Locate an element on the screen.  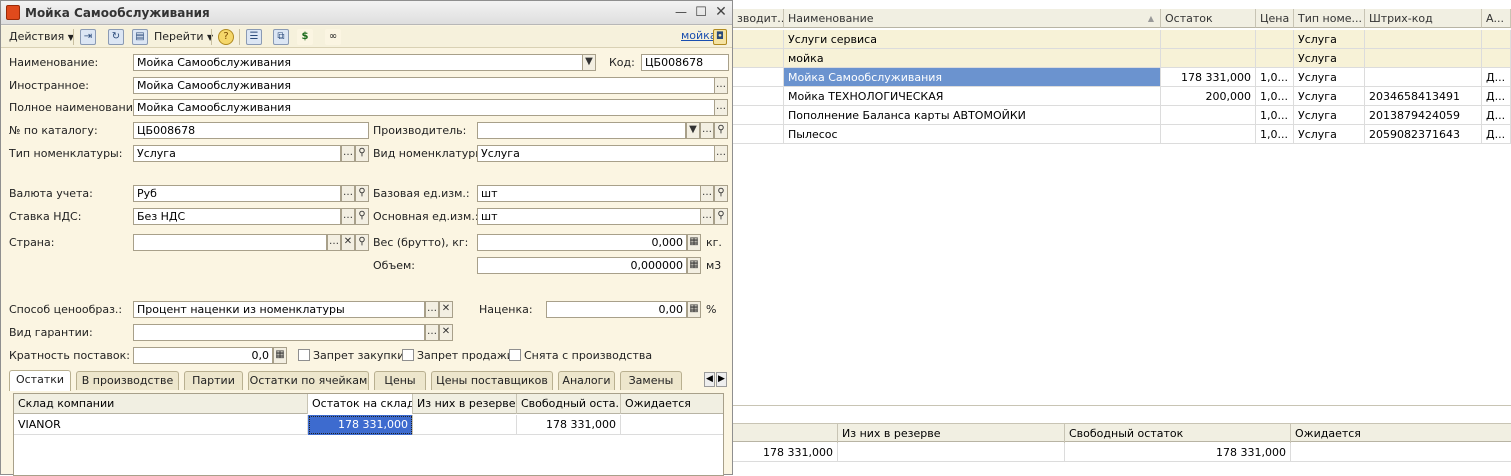
stock-grid-header-warehouse: Склад компании is located at coordinates (161, 404).